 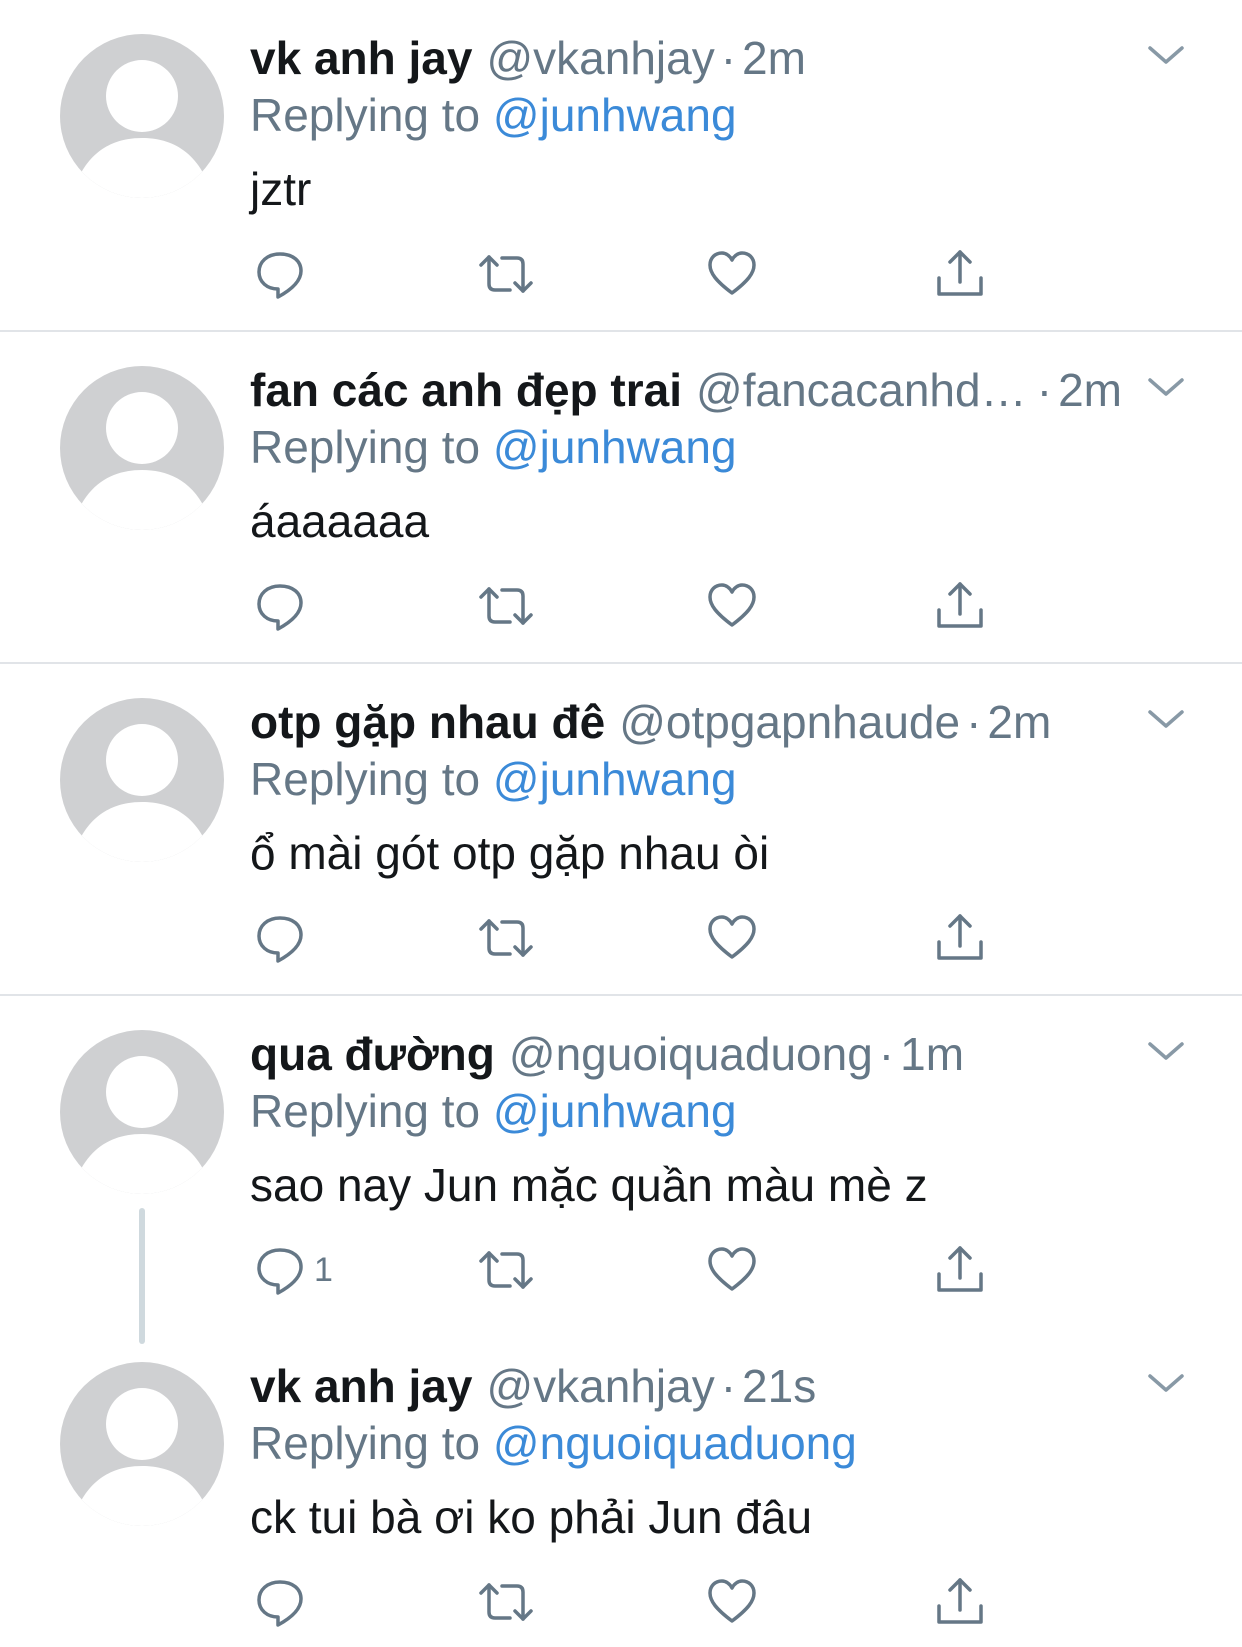 What do you see at coordinates (427, 722) in the screenshot?
I see `display-name: otp gặp nhau đê` at bounding box center [427, 722].